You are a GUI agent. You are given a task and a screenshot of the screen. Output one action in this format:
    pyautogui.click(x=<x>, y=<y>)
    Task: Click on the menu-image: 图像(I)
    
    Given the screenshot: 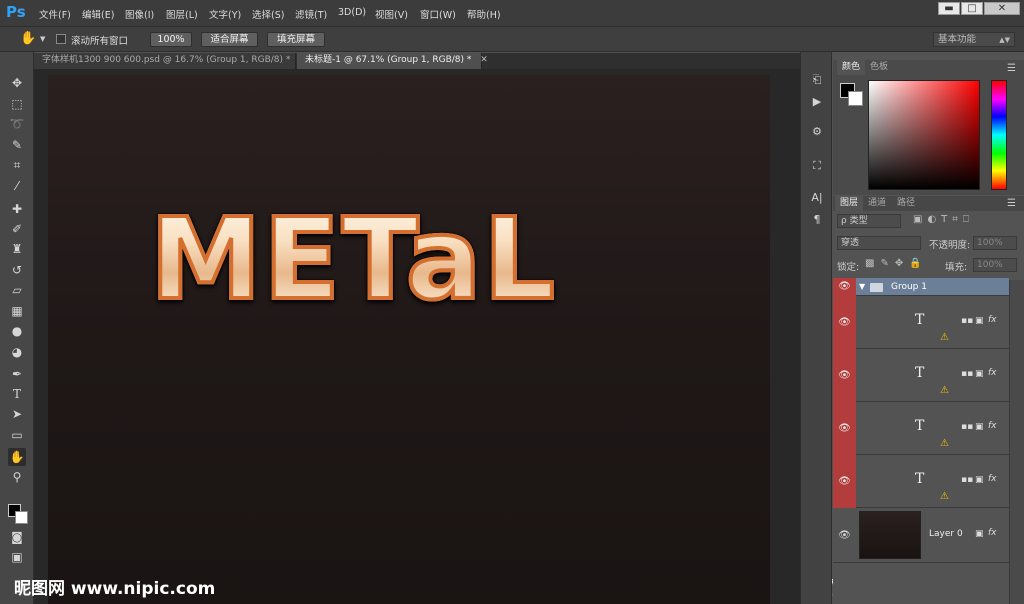 What is the action you would take?
    pyautogui.click(x=139, y=14)
    